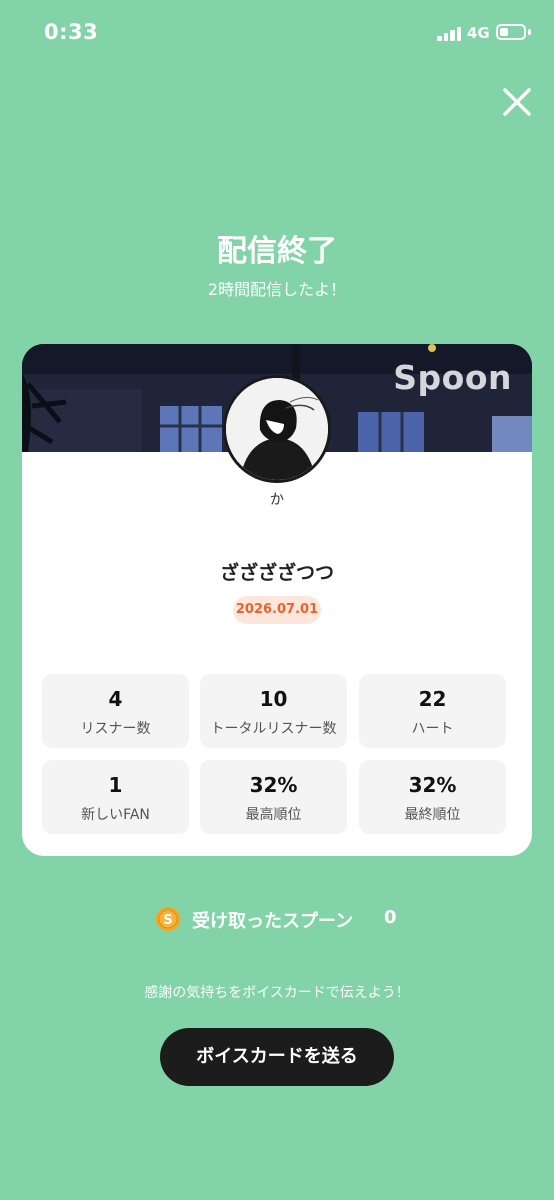  I want to click on received-spoons: S 受け取ったスプーン 0, so click(277, 919).